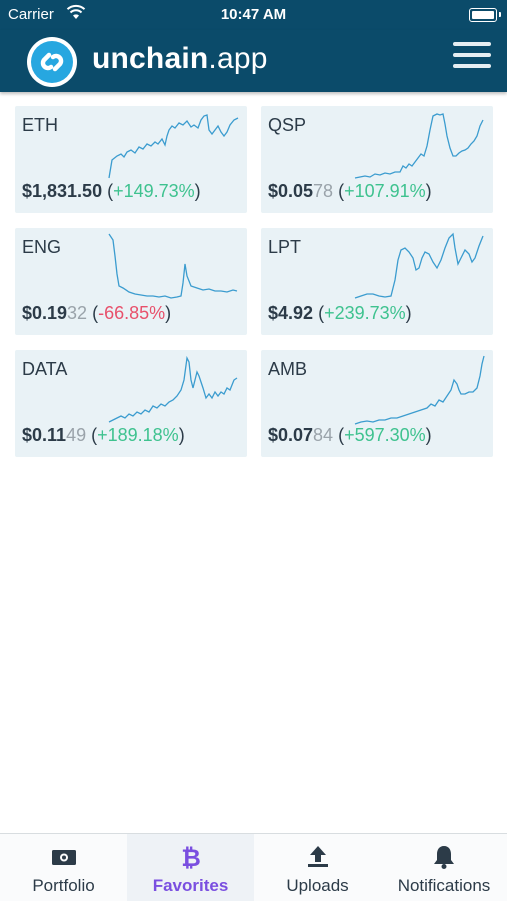 This screenshot has width=507, height=901. What do you see at coordinates (154, 191) in the screenshot?
I see `price-change: +149.73%` at bounding box center [154, 191].